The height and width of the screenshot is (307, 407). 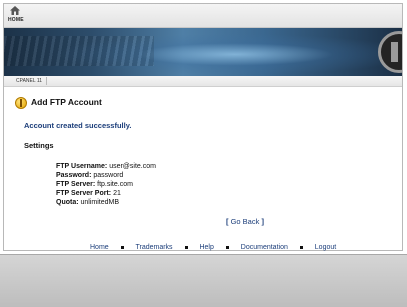 What do you see at coordinates (30, 81) in the screenshot?
I see `tab-cpanel: CPANEL 11` at bounding box center [30, 81].